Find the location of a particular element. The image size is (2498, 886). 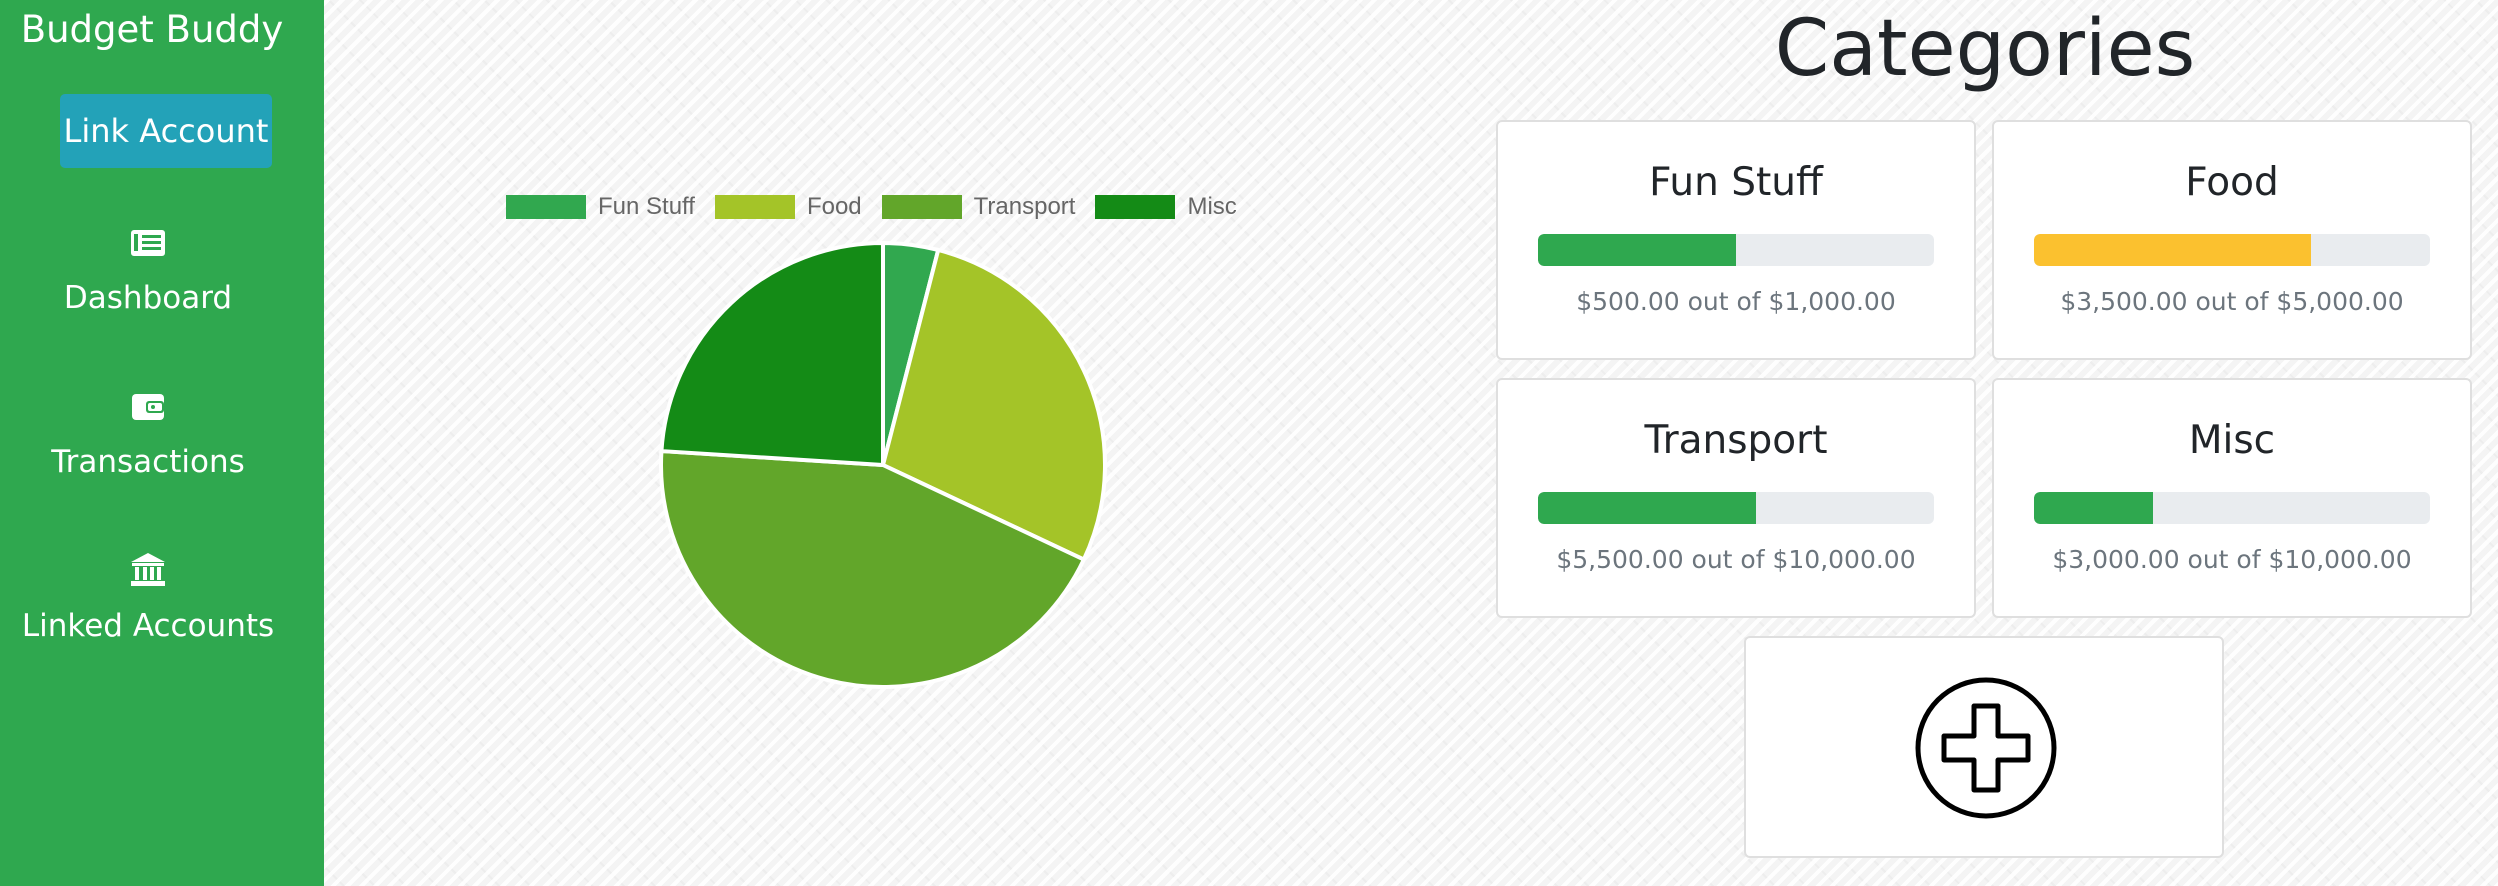

legend-label: Misc is located at coordinates (1212, 206).